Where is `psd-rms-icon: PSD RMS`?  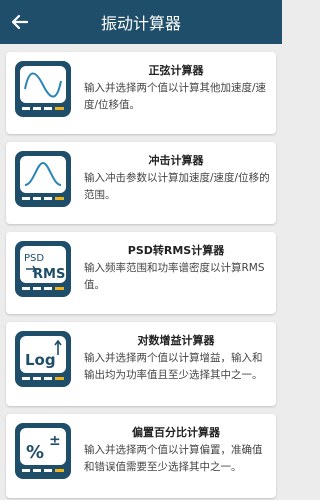
psd-rms-icon: PSD RMS is located at coordinates (43, 269).